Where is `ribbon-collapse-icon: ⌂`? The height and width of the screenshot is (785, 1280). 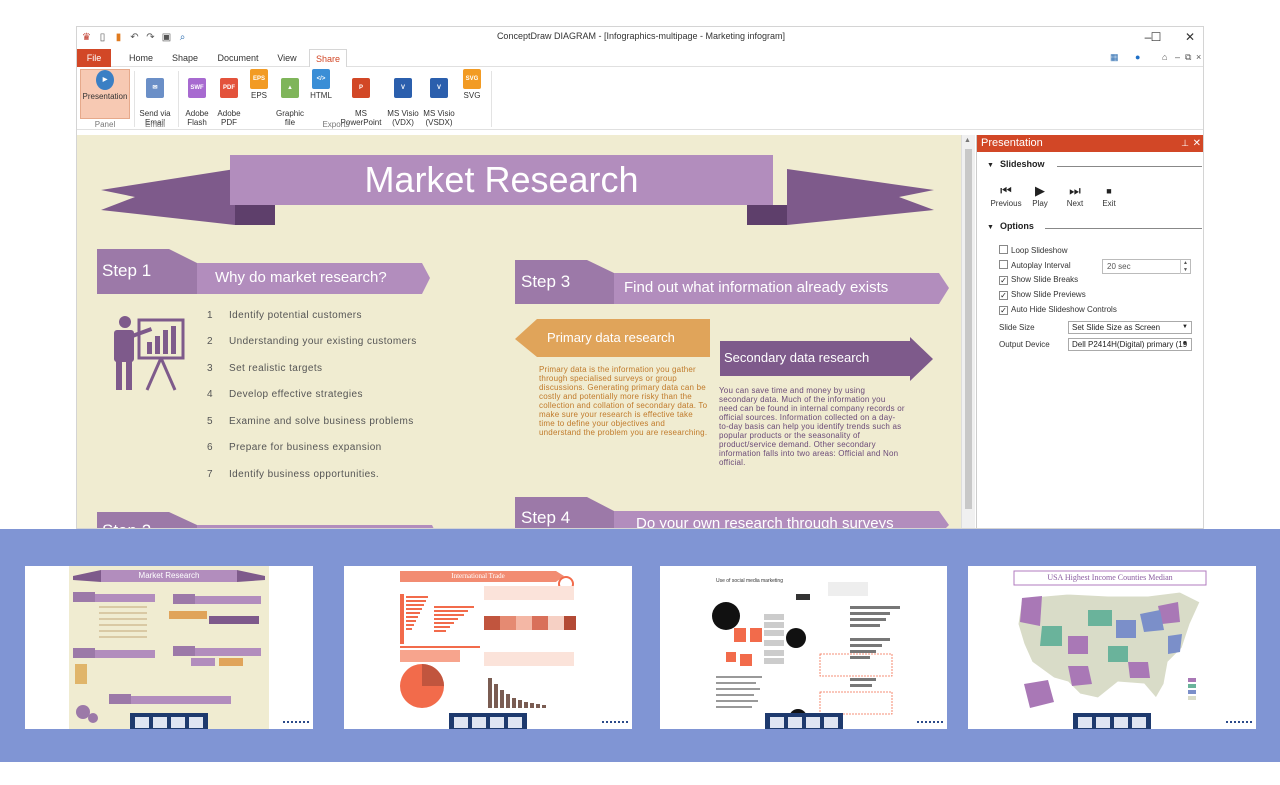
ribbon-collapse-icon: ⌂ is located at coordinates (1164, 57).